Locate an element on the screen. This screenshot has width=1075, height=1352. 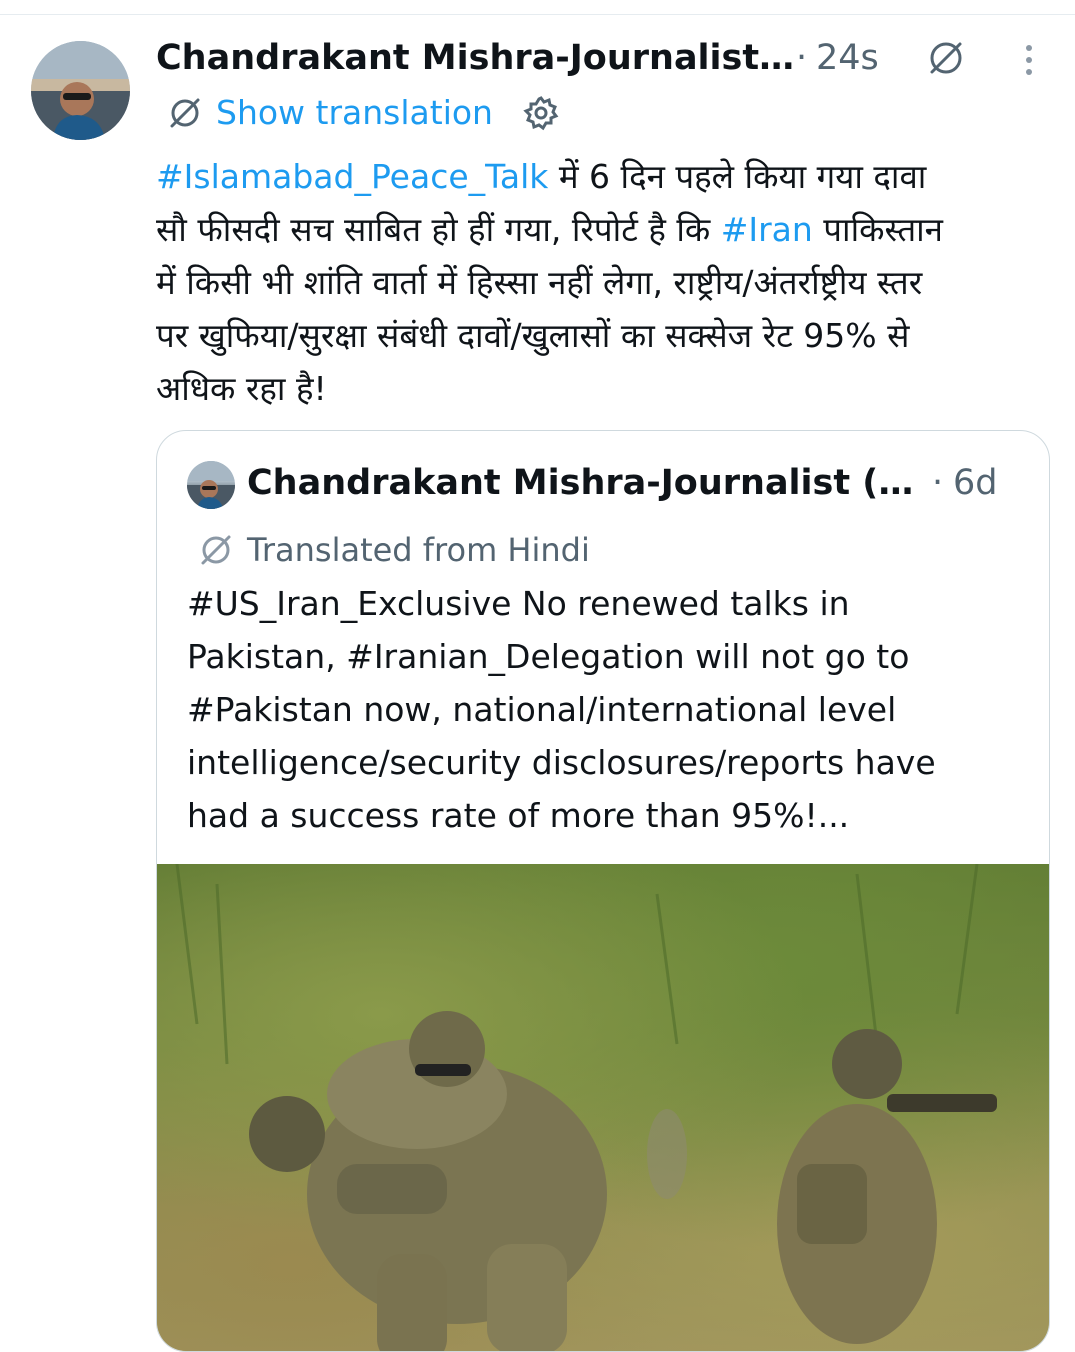
post-header: Chandrakant Mishra-Journalist... · 24s is located at coordinates (606, 60).